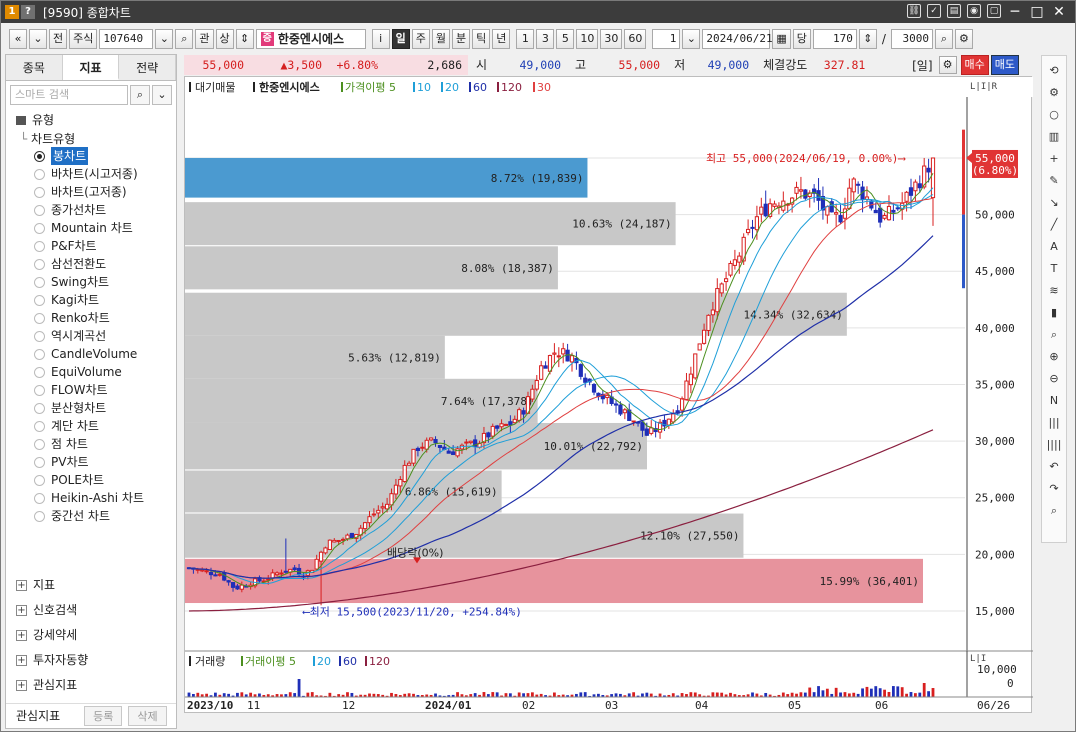 This screenshot has width=1076, height=732. I want to click on chart-type-item: POLE차트, so click(91, 480).